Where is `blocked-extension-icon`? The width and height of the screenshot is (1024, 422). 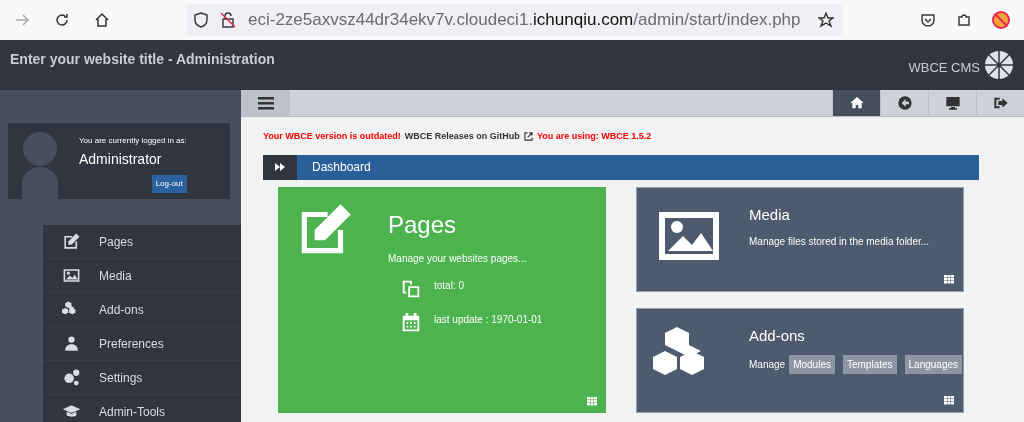
blocked-extension-icon is located at coordinates (1001, 20).